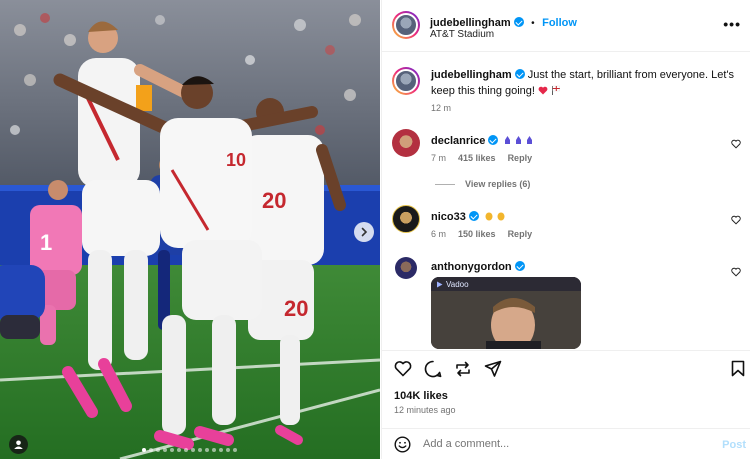 Image resolution: width=750 pixels, height=459 pixels. I want to click on comment-text-block: nico33, so click(469, 217).